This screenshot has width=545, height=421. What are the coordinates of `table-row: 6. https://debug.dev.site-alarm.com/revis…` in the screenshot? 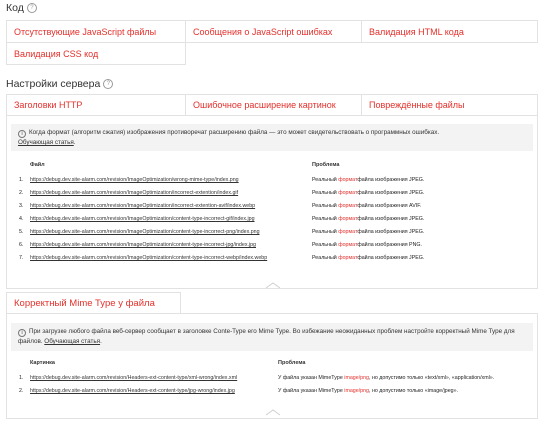 It's located at (272, 245).